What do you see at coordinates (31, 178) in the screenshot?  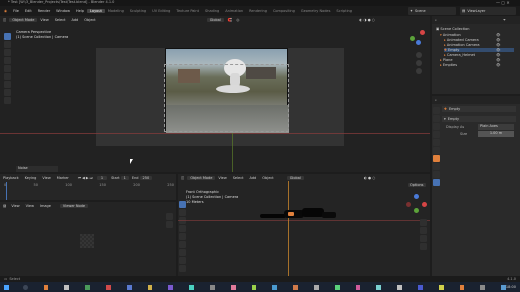 I see `menu-keying: Keying` at bounding box center [31, 178].